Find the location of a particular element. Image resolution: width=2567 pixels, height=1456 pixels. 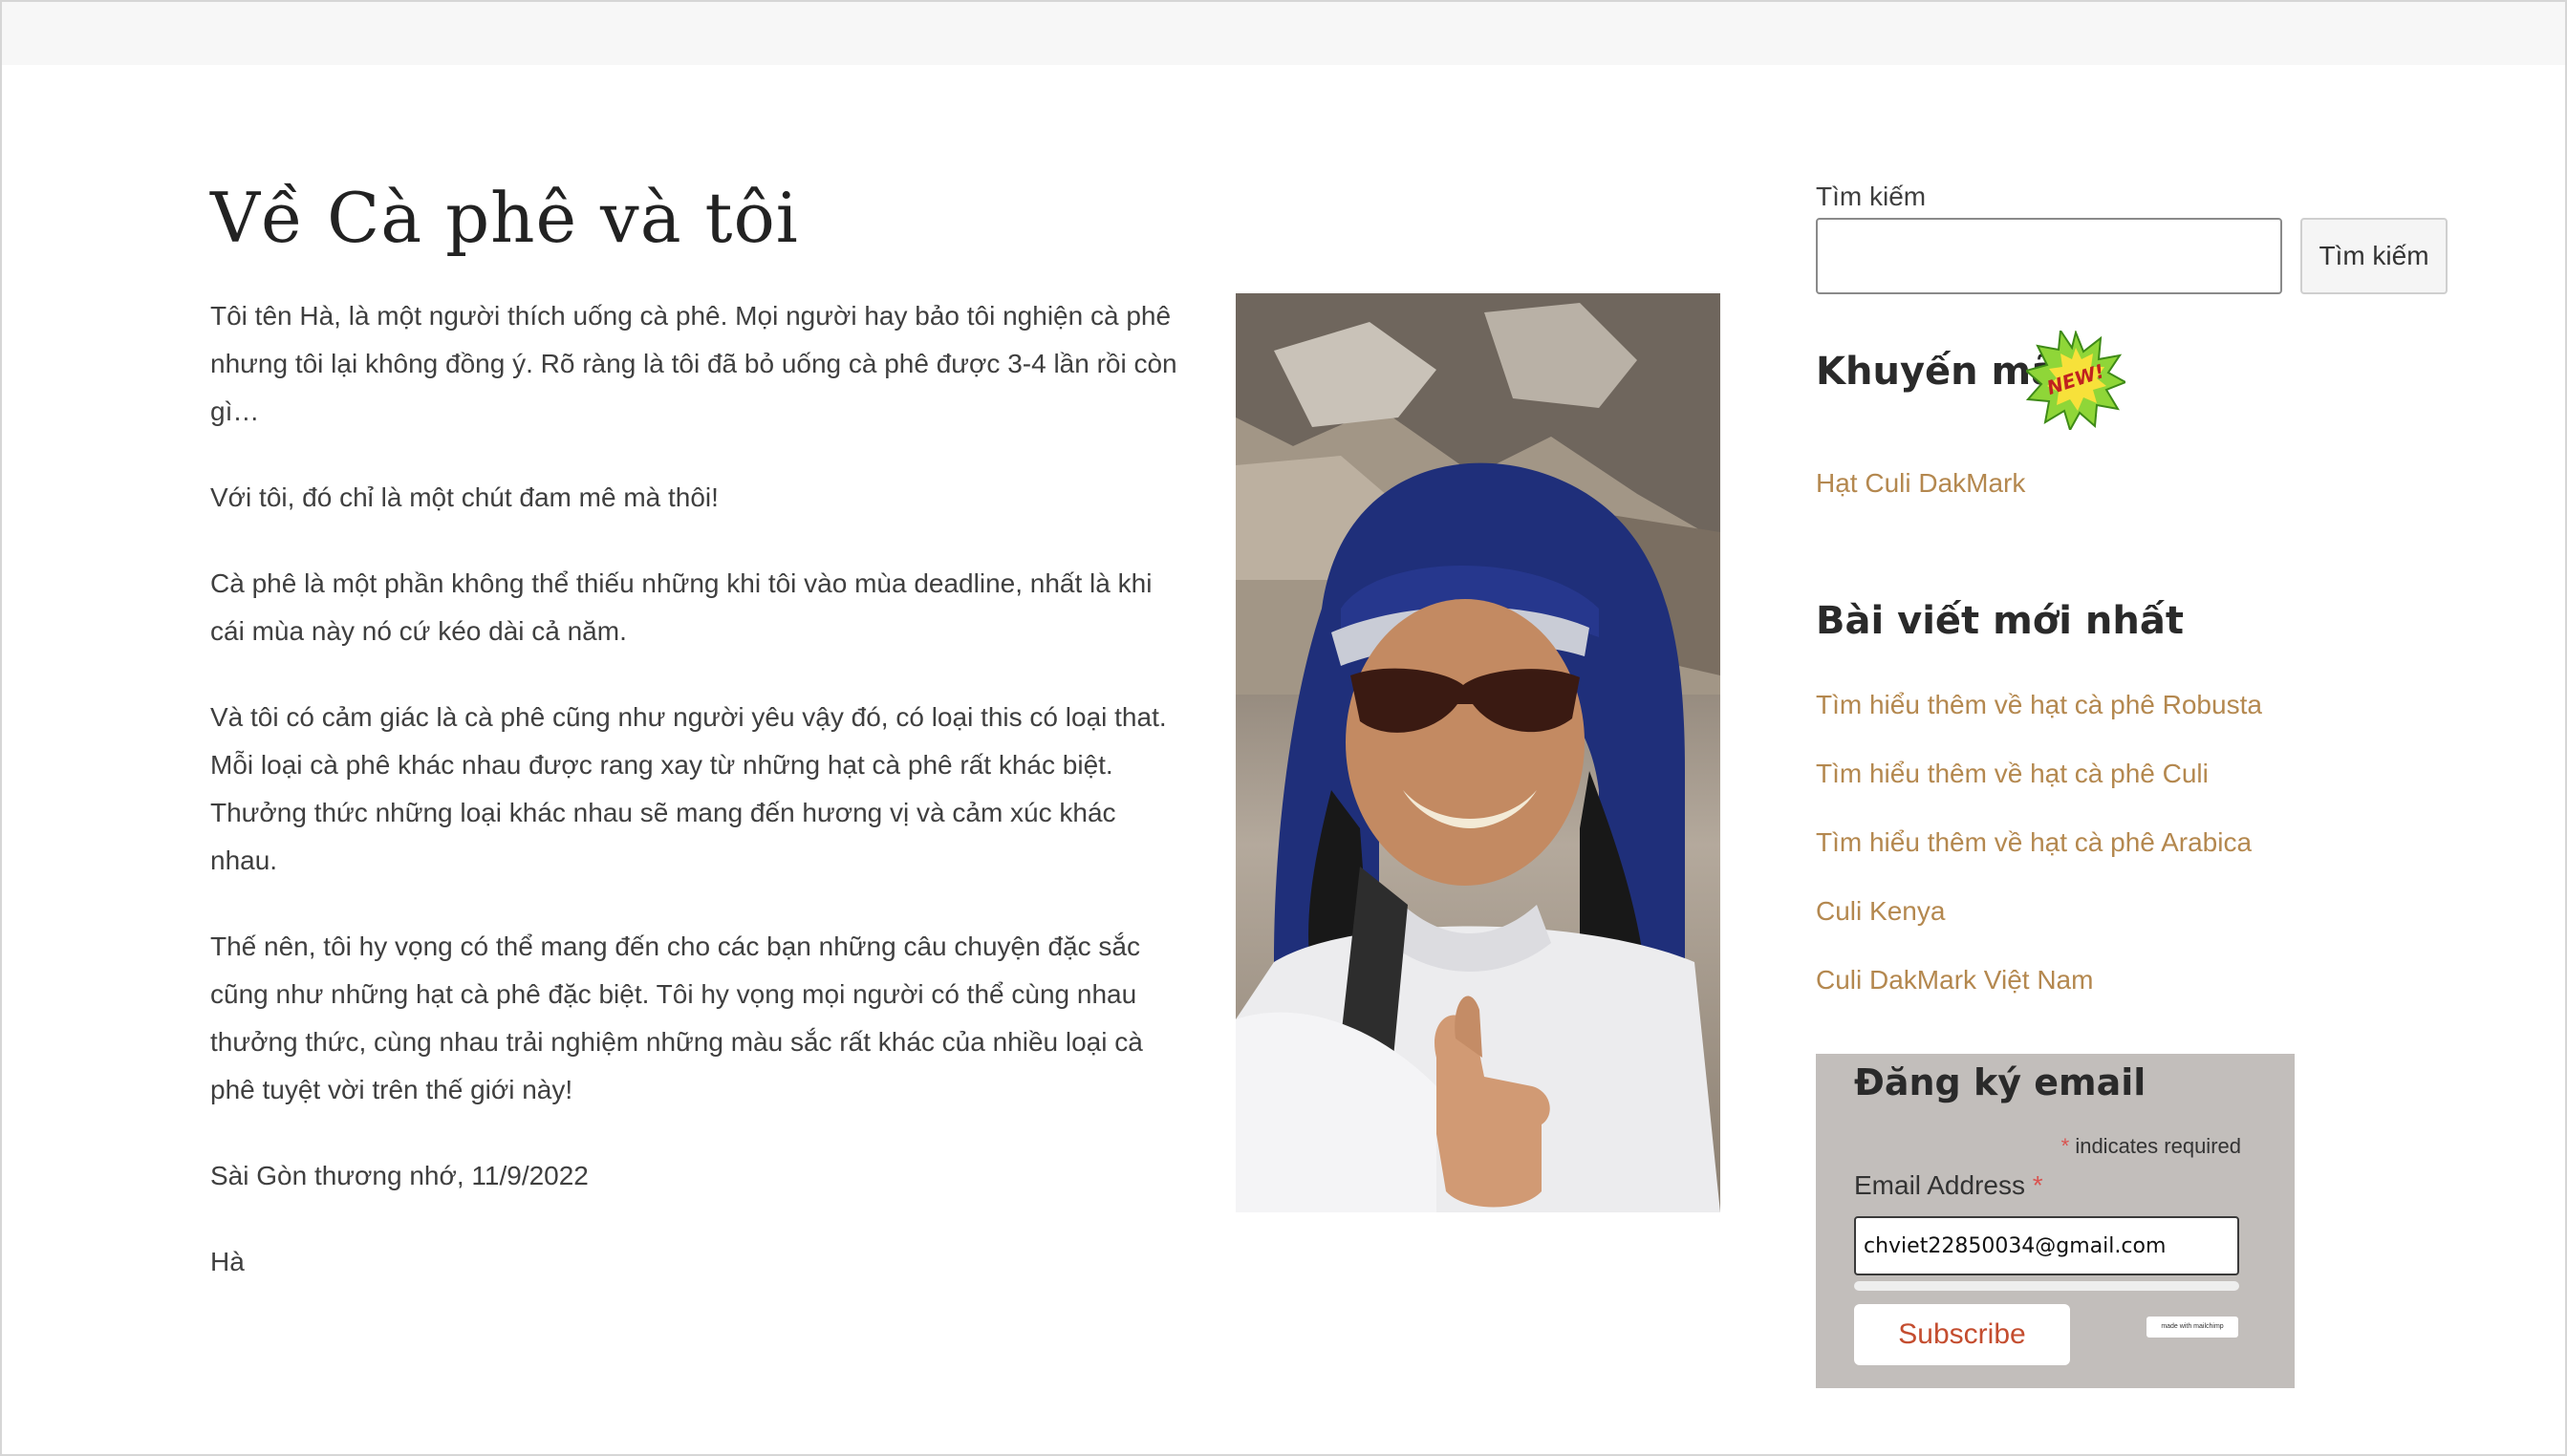

recent-post-item: Tìm hiểu thêm về hạt cà phê Robusta is located at coordinates (2039, 705).